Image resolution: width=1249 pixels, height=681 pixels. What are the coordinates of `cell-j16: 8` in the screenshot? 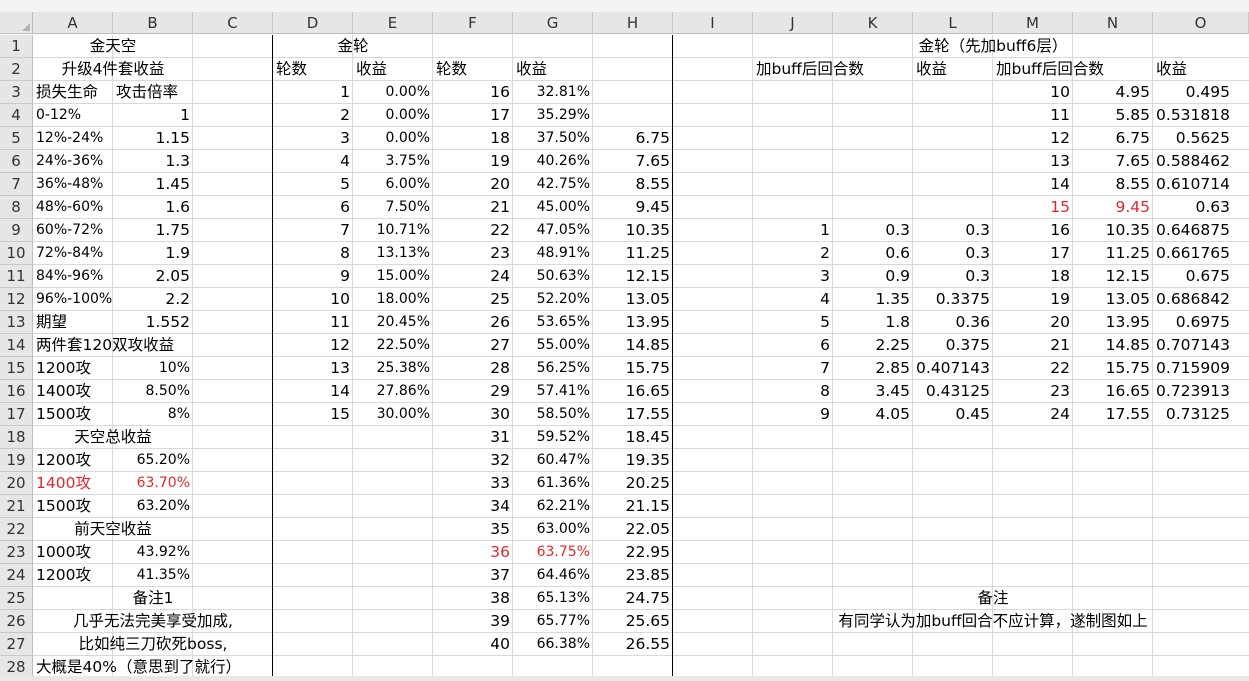 It's located at (793, 391).